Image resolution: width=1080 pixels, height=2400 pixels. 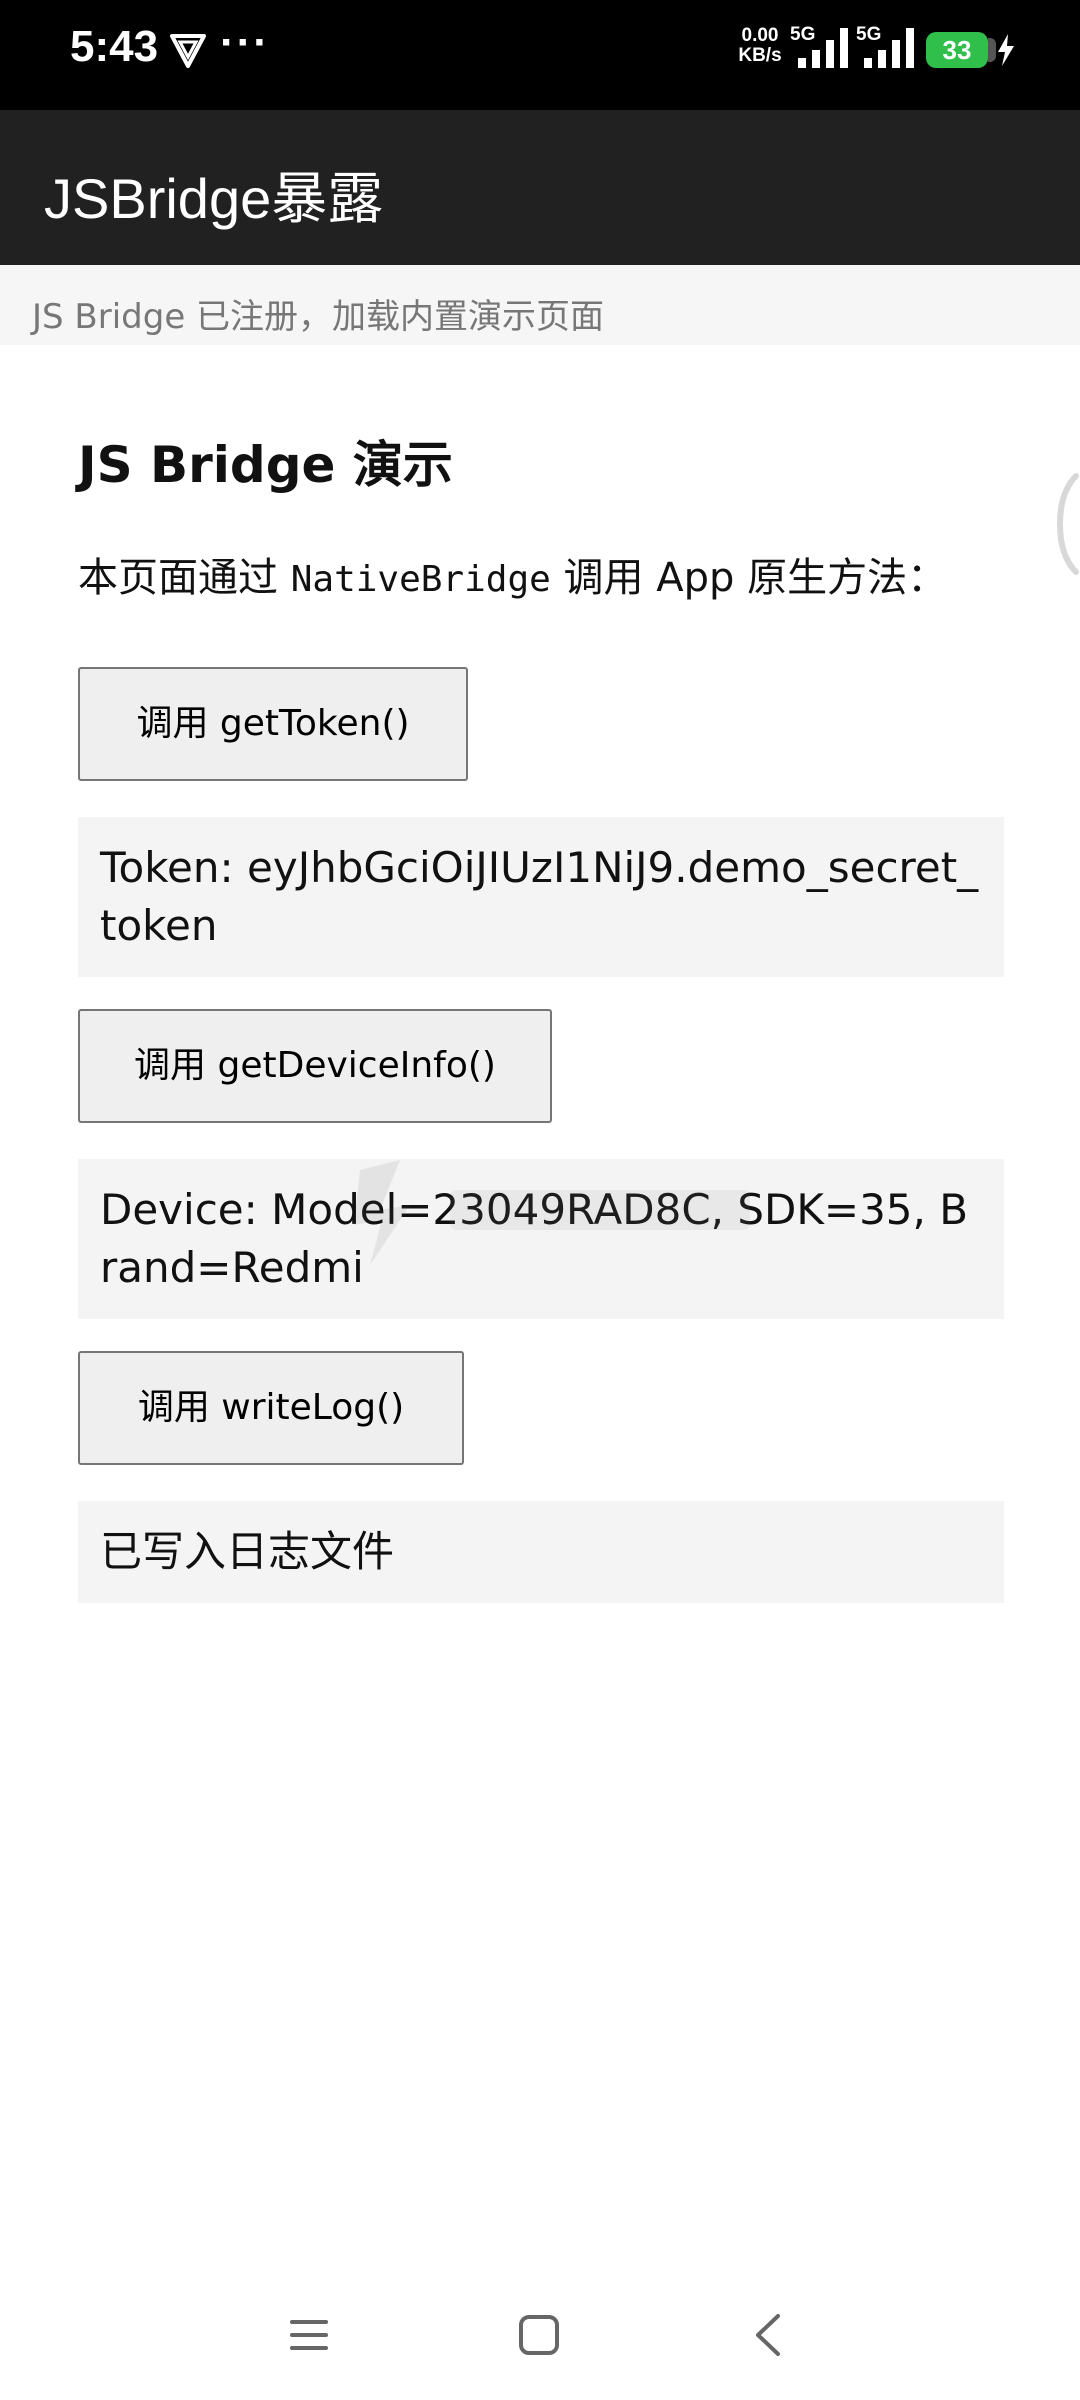 What do you see at coordinates (318, 317) in the screenshot?
I see `bridge-status-text: JS Bridge 已注册，加载内置演示页面` at bounding box center [318, 317].